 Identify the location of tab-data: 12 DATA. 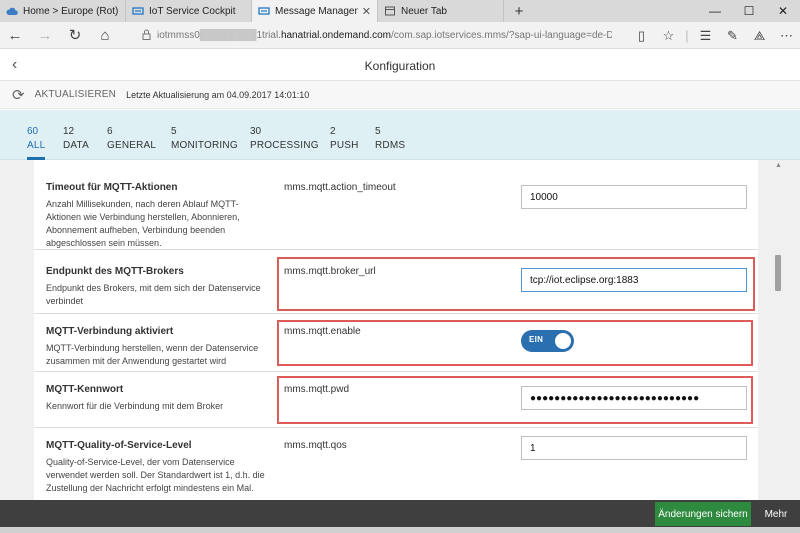
(76, 138).